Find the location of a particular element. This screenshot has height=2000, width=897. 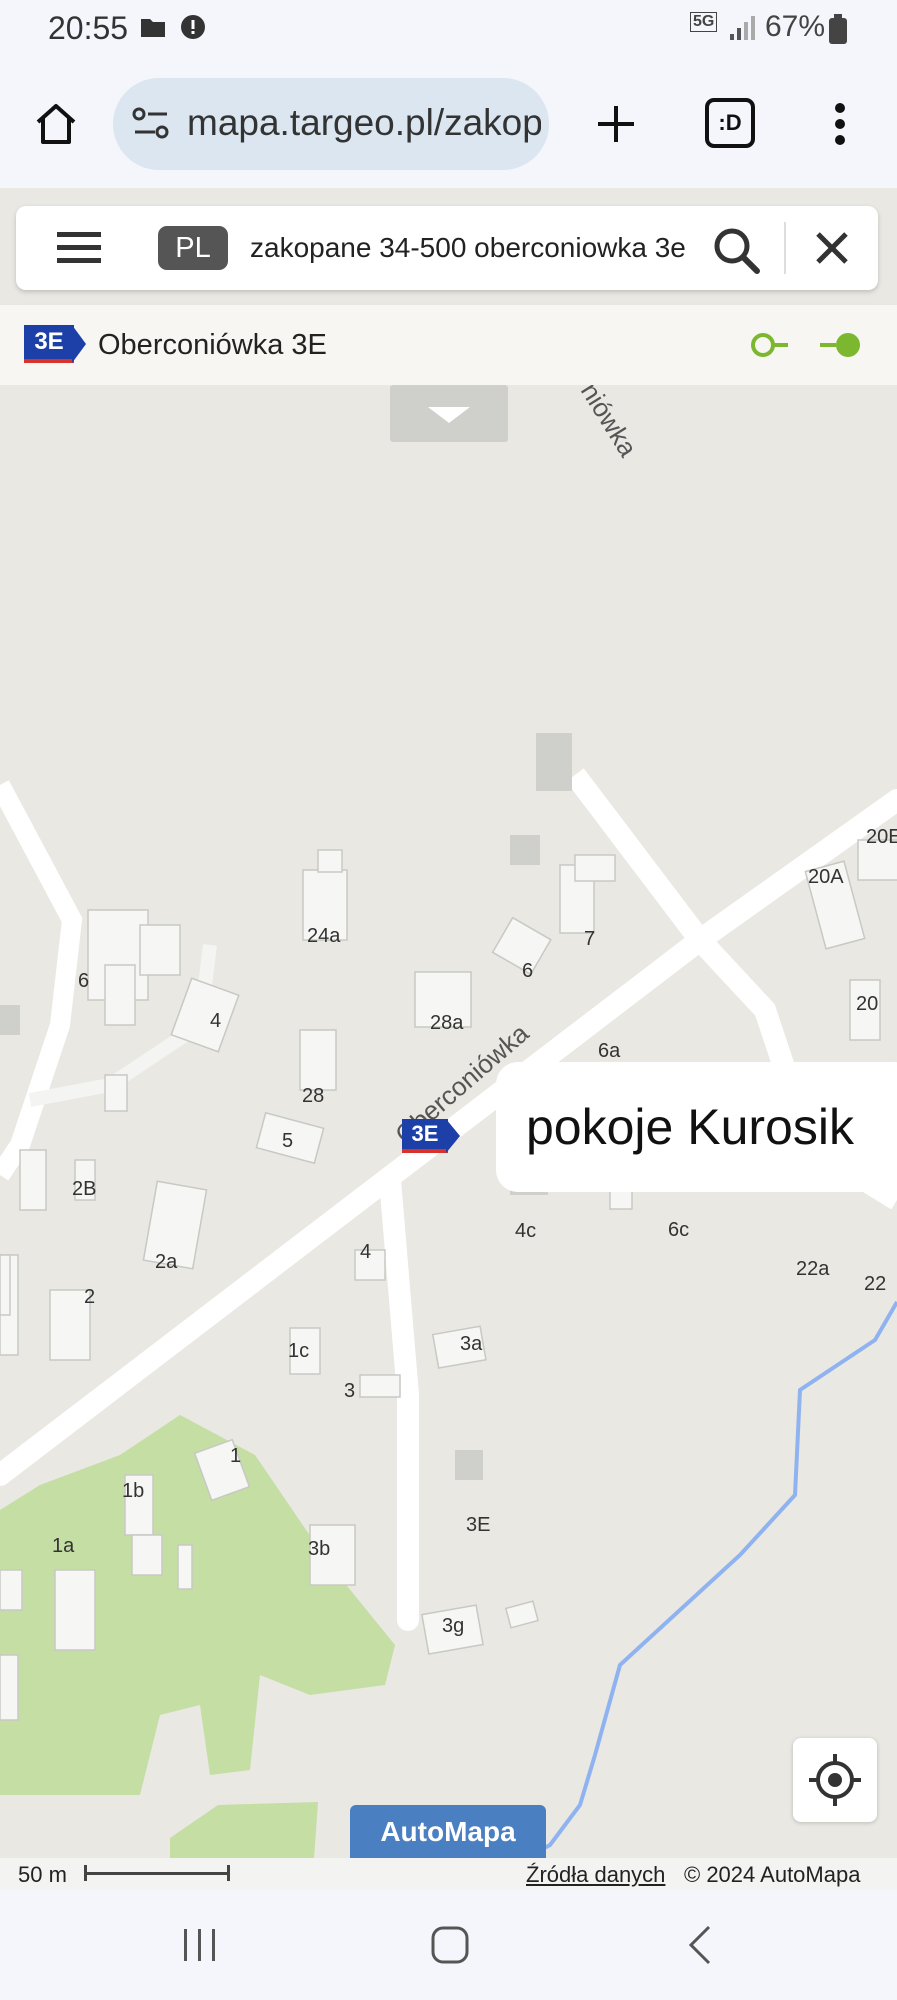

copyright-text: © 2024 AutoMapa is located at coordinates (772, 1874).